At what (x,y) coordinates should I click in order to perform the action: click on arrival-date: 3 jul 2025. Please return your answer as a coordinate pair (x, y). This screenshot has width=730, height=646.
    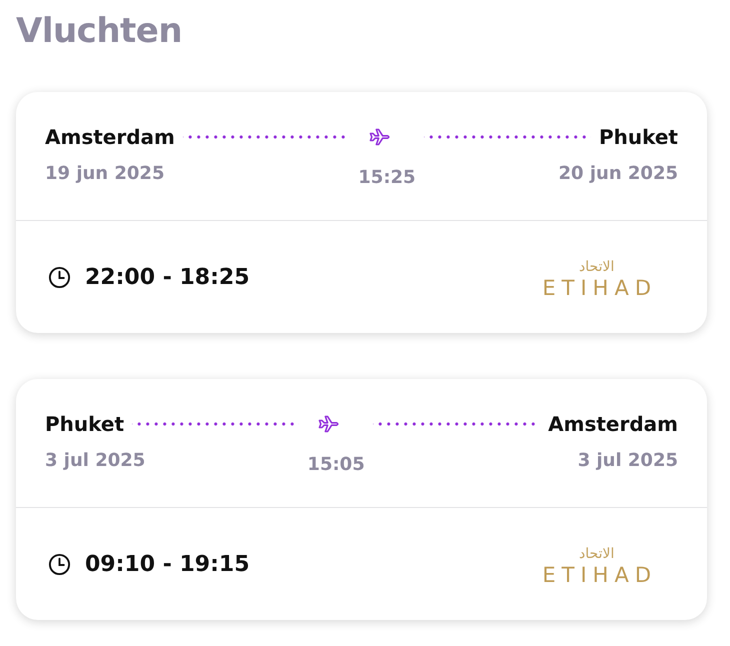
    Looking at the image, I should click on (628, 461).